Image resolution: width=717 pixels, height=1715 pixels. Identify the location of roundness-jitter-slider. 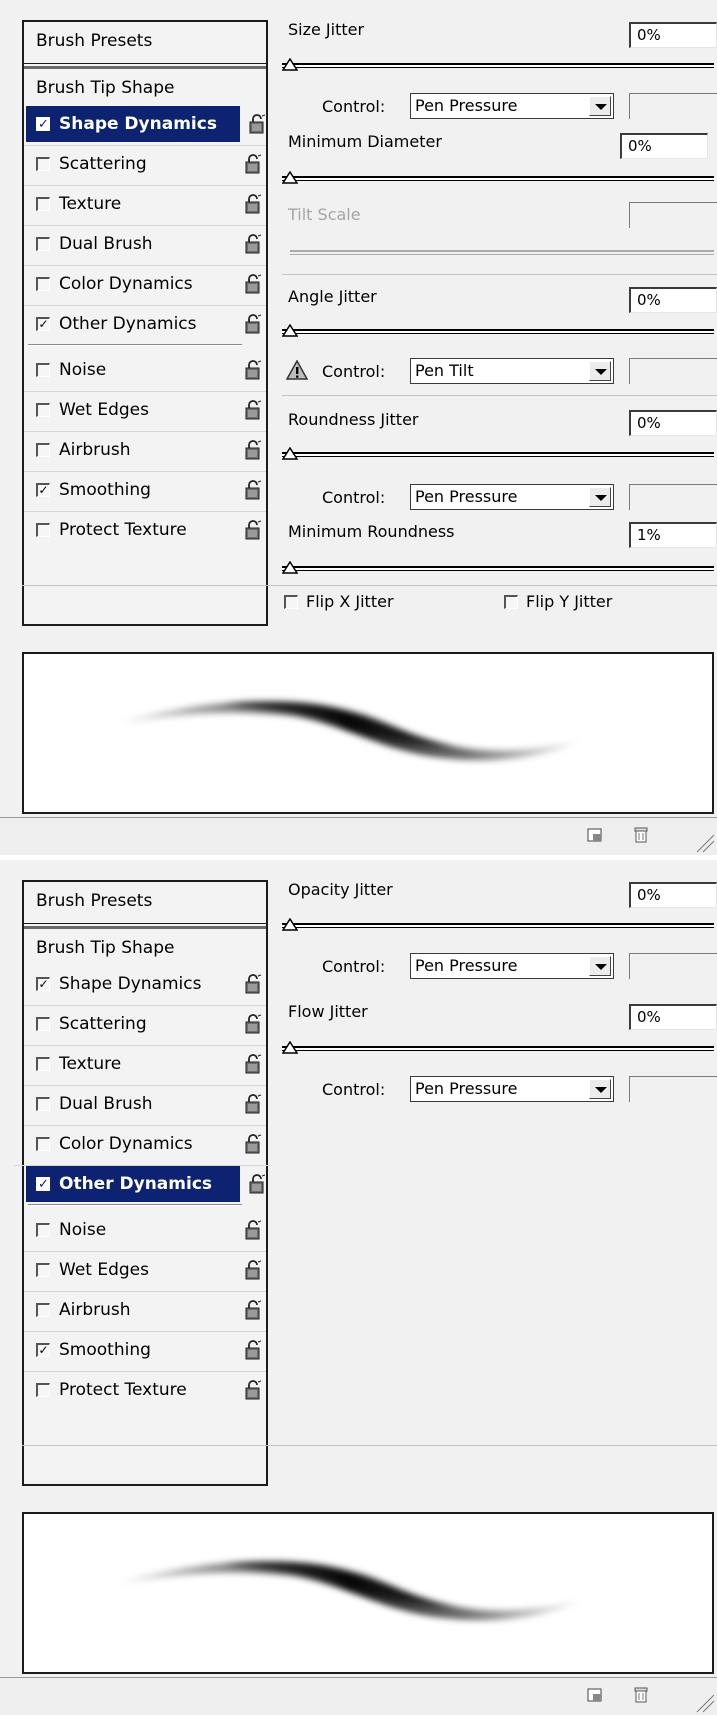
(498, 456).